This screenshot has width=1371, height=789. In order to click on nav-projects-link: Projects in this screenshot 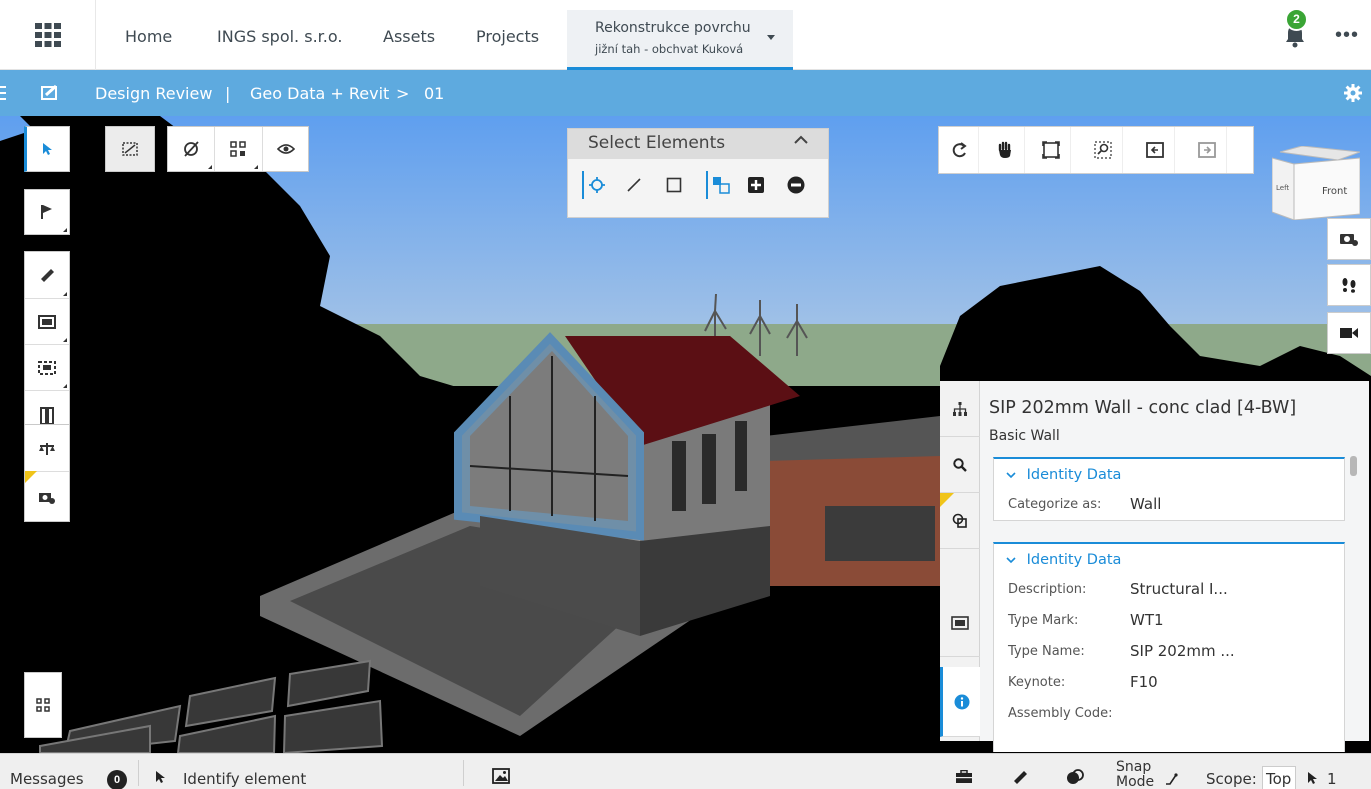, I will do `click(507, 35)`.